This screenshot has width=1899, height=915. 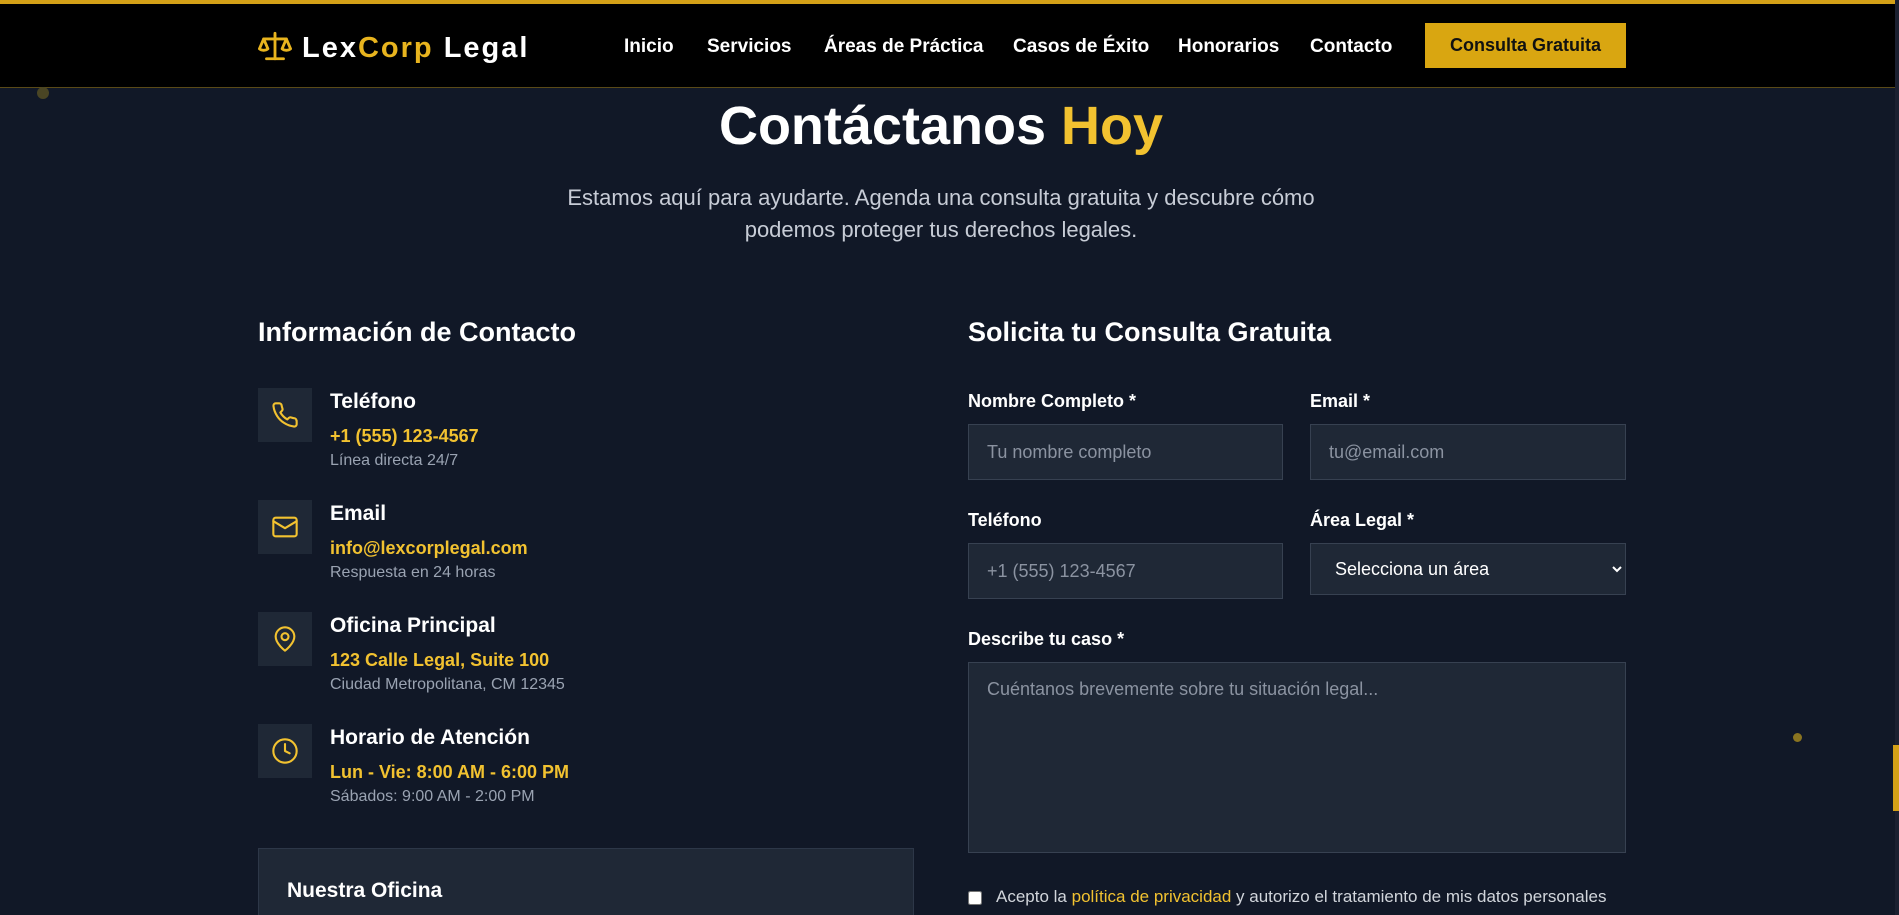 I want to click on email-input, so click(x=1468, y=452).